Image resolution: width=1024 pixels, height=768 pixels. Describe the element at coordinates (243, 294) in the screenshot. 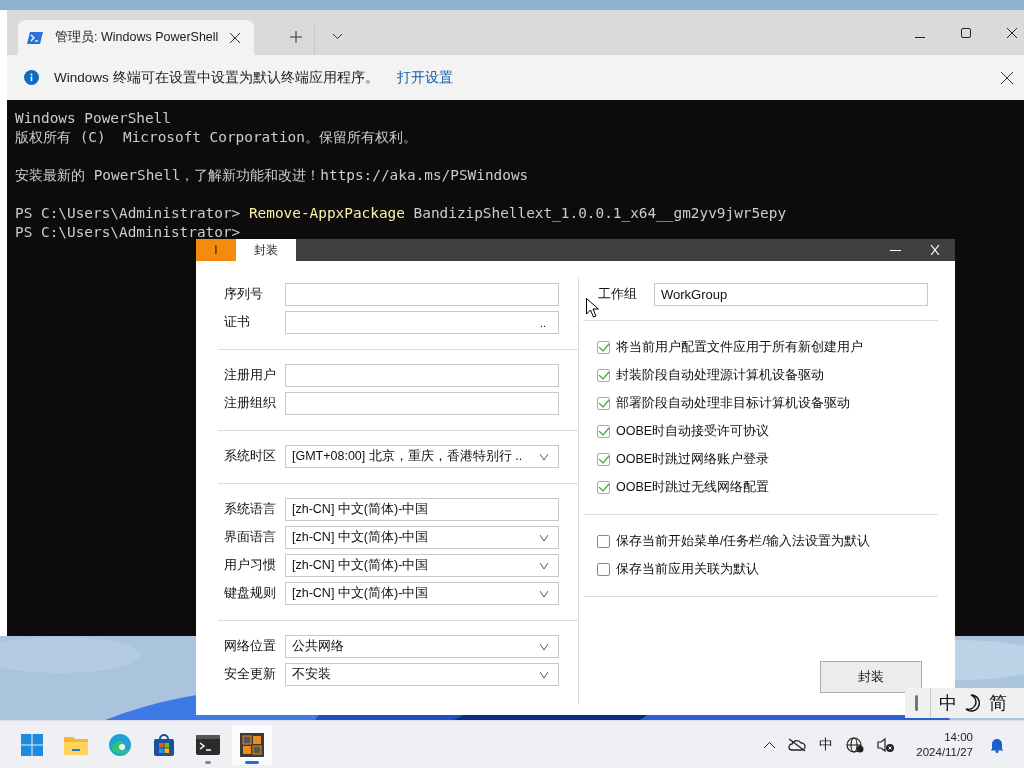

I see `field-label: 序列号` at that location.